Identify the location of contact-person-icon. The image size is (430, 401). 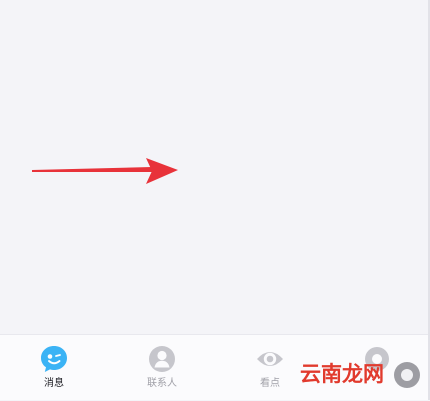
(162, 359).